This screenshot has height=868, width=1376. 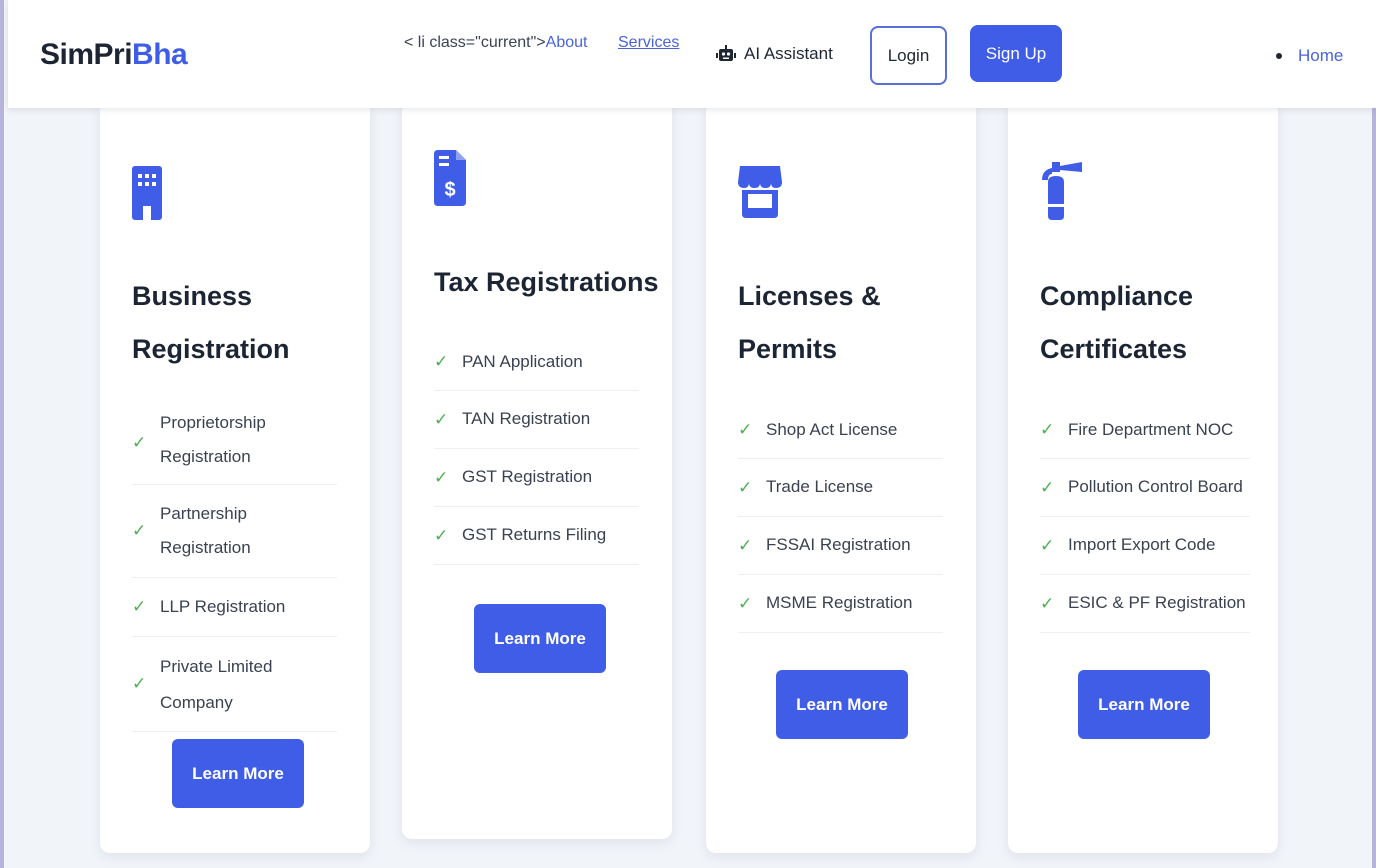 I want to click on brand-logo: SimPriBha, so click(x=114, y=55).